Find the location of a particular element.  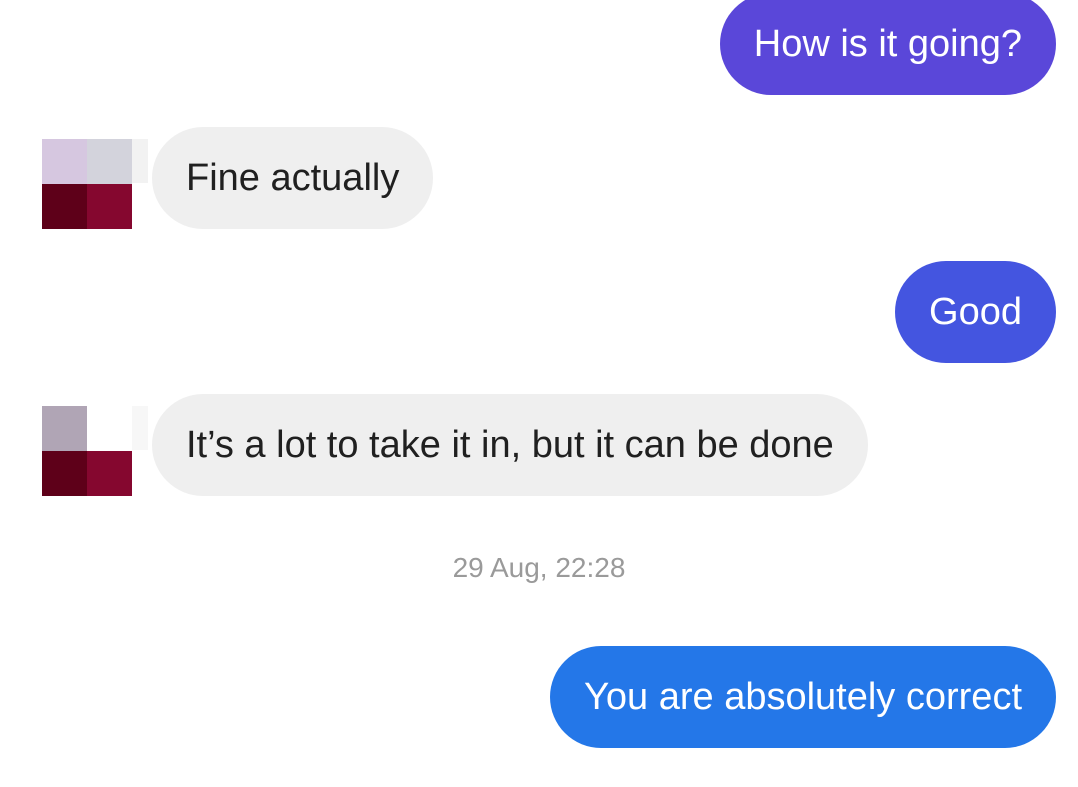

message-text: You are absolutely correct is located at coordinates (803, 696).